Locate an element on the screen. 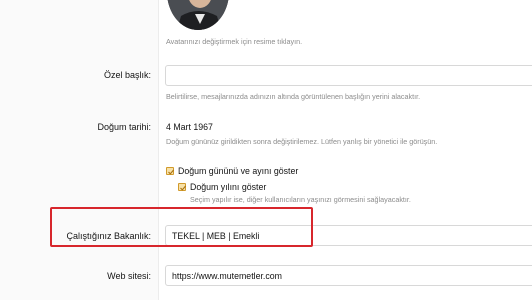 The height and width of the screenshot is (300, 532). birthday-label: Doğum tarihi: is located at coordinates (124, 127).